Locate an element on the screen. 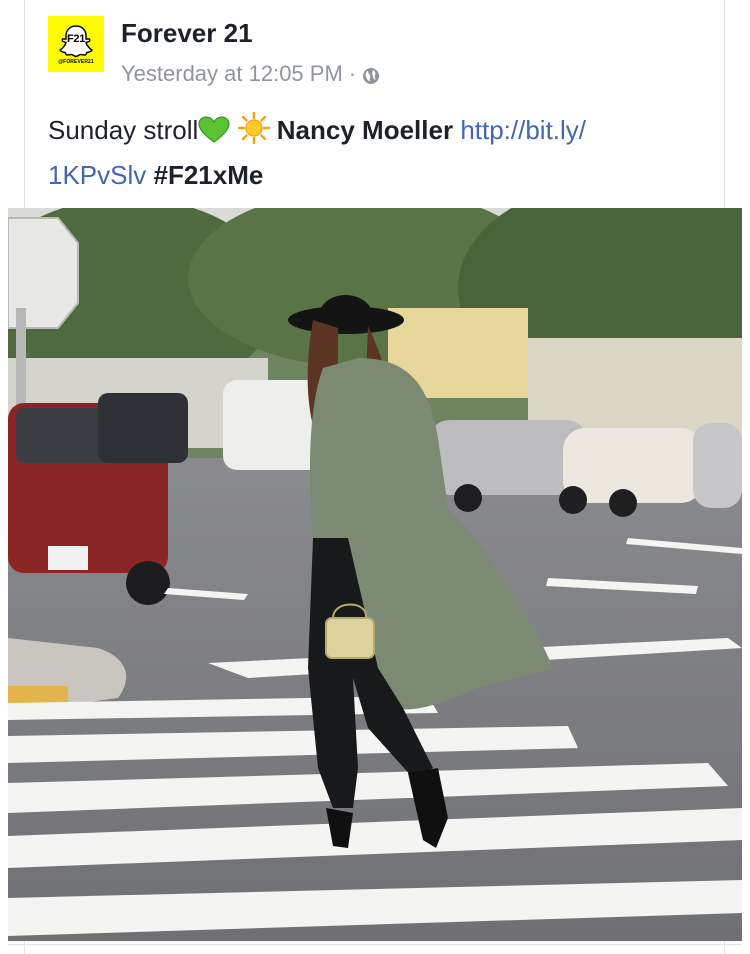 This screenshot has height=954, width=750. snapchat-ghost-icon: F21 is located at coordinates (76, 41).